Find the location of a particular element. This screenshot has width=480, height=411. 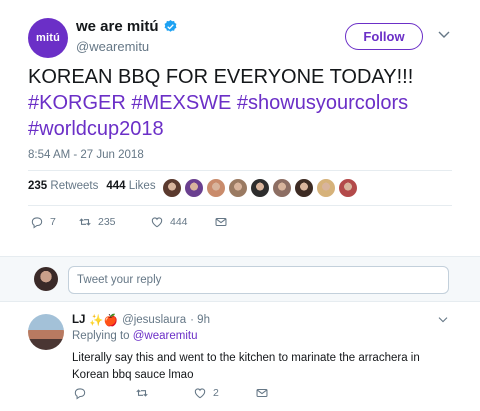

reply-count: 7 is located at coordinates (53, 222).